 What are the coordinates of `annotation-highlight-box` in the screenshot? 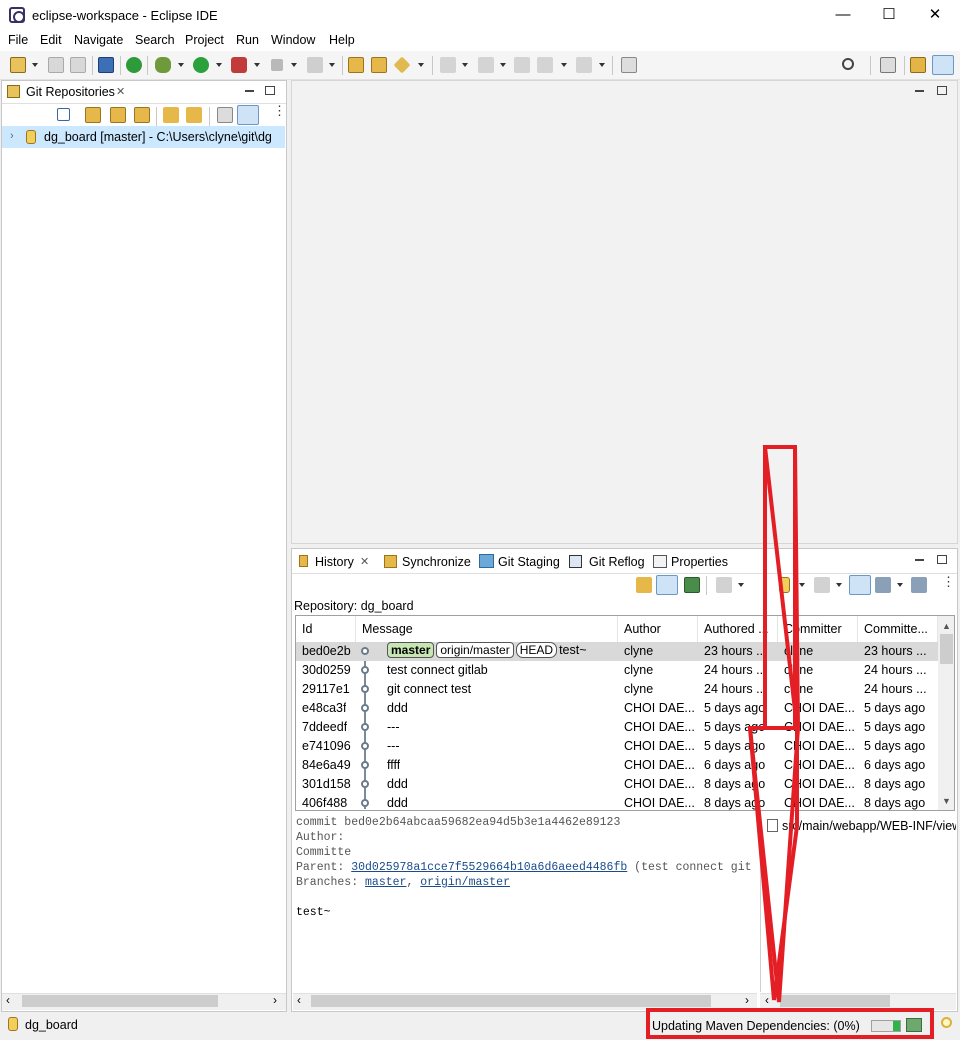 It's located at (790, 1023).